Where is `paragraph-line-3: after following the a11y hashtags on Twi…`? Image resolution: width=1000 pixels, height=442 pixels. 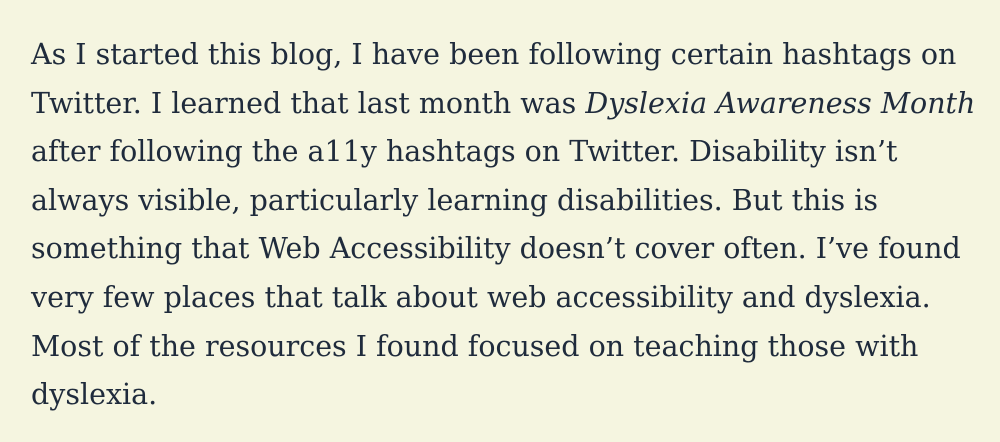
paragraph-line-3: after following the a11y hashtags on Twi… is located at coordinates (464, 152).